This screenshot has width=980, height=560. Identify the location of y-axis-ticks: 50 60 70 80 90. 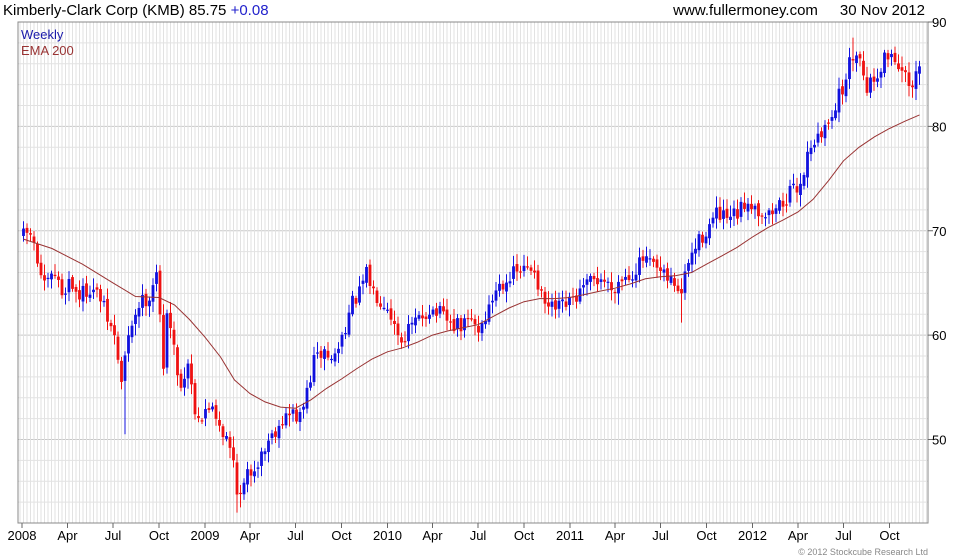
(937, 231).